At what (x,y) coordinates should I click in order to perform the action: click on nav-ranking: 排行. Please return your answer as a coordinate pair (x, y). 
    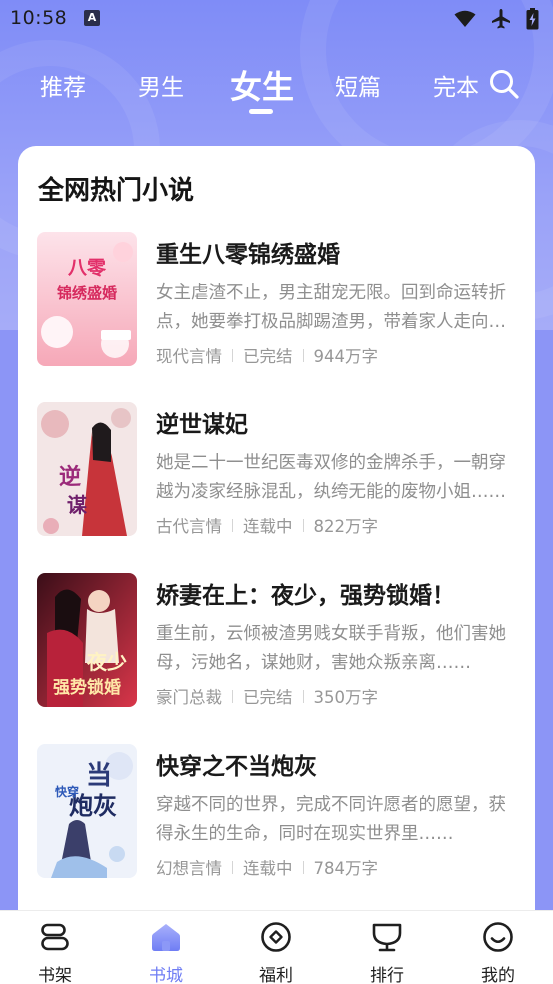
    Looking at the image, I should click on (387, 947).